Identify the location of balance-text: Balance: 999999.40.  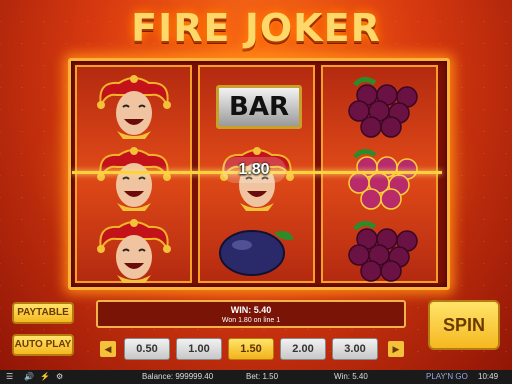
(178, 376).